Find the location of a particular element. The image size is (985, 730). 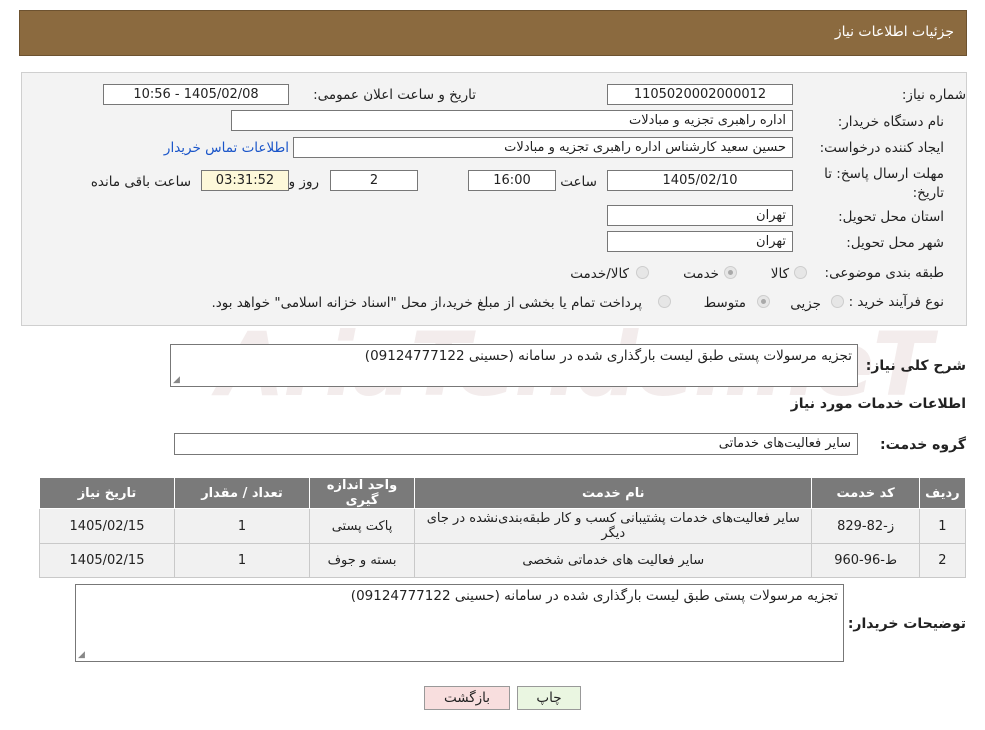

category-both-radio is located at coordinates (642, 272).